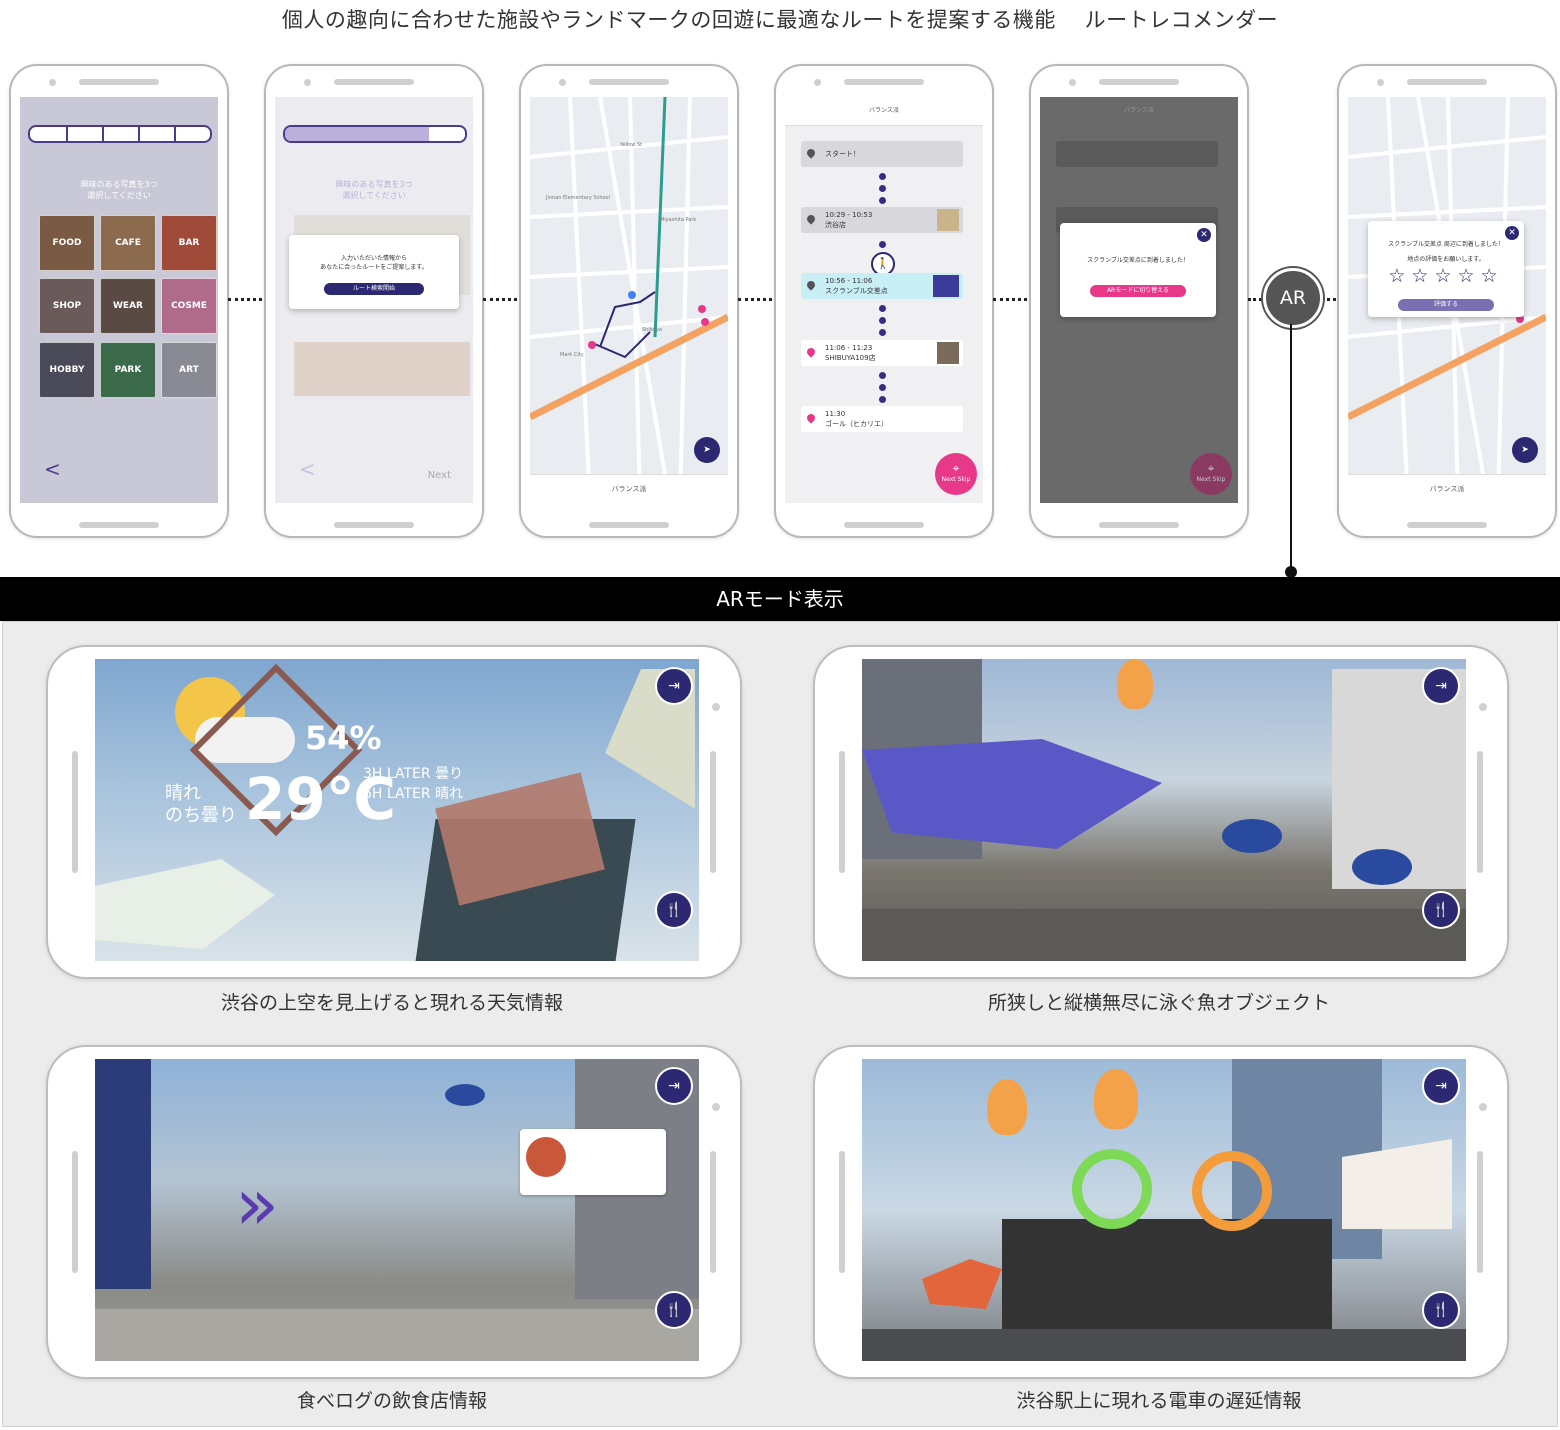 Image resolution: width=1560 pixels, height=1430 pixels. What do you see at coordinates (397, 1210) in the screenshot?
I see `ar-camera-view: » ⇥ 🍴` at bounding box center [397, 1210].